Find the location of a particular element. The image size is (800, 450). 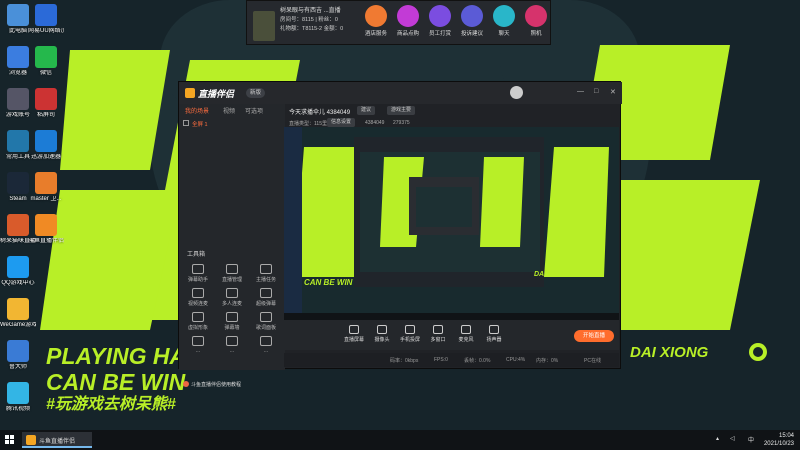

source-button-label: 直播屏幕 is located at coordinates (353, 340).